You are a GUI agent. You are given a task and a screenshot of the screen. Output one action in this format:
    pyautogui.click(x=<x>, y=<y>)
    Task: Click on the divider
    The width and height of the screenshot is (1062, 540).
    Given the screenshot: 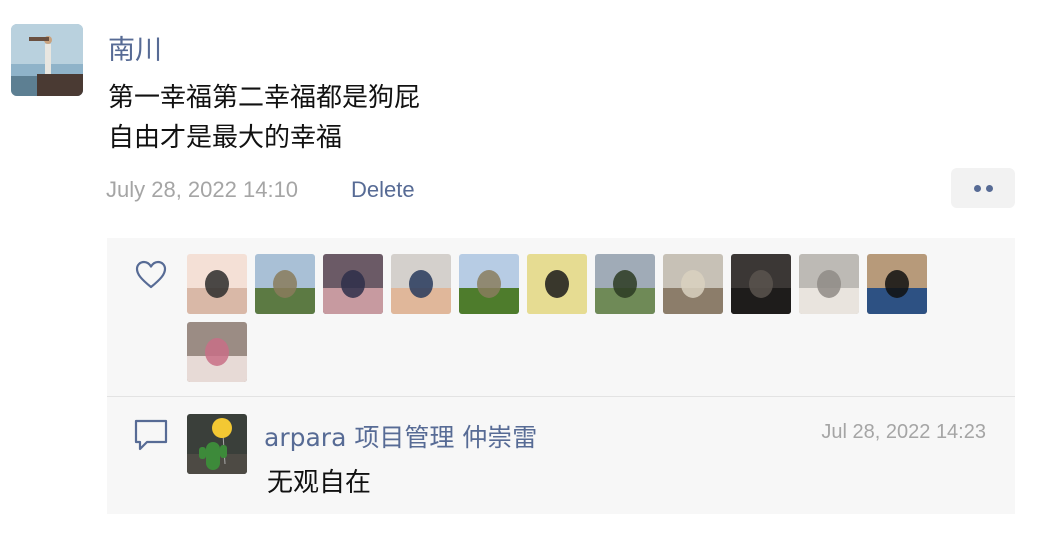 What is the action you would take?
    pyautogui.click(x=561, y=396)
    